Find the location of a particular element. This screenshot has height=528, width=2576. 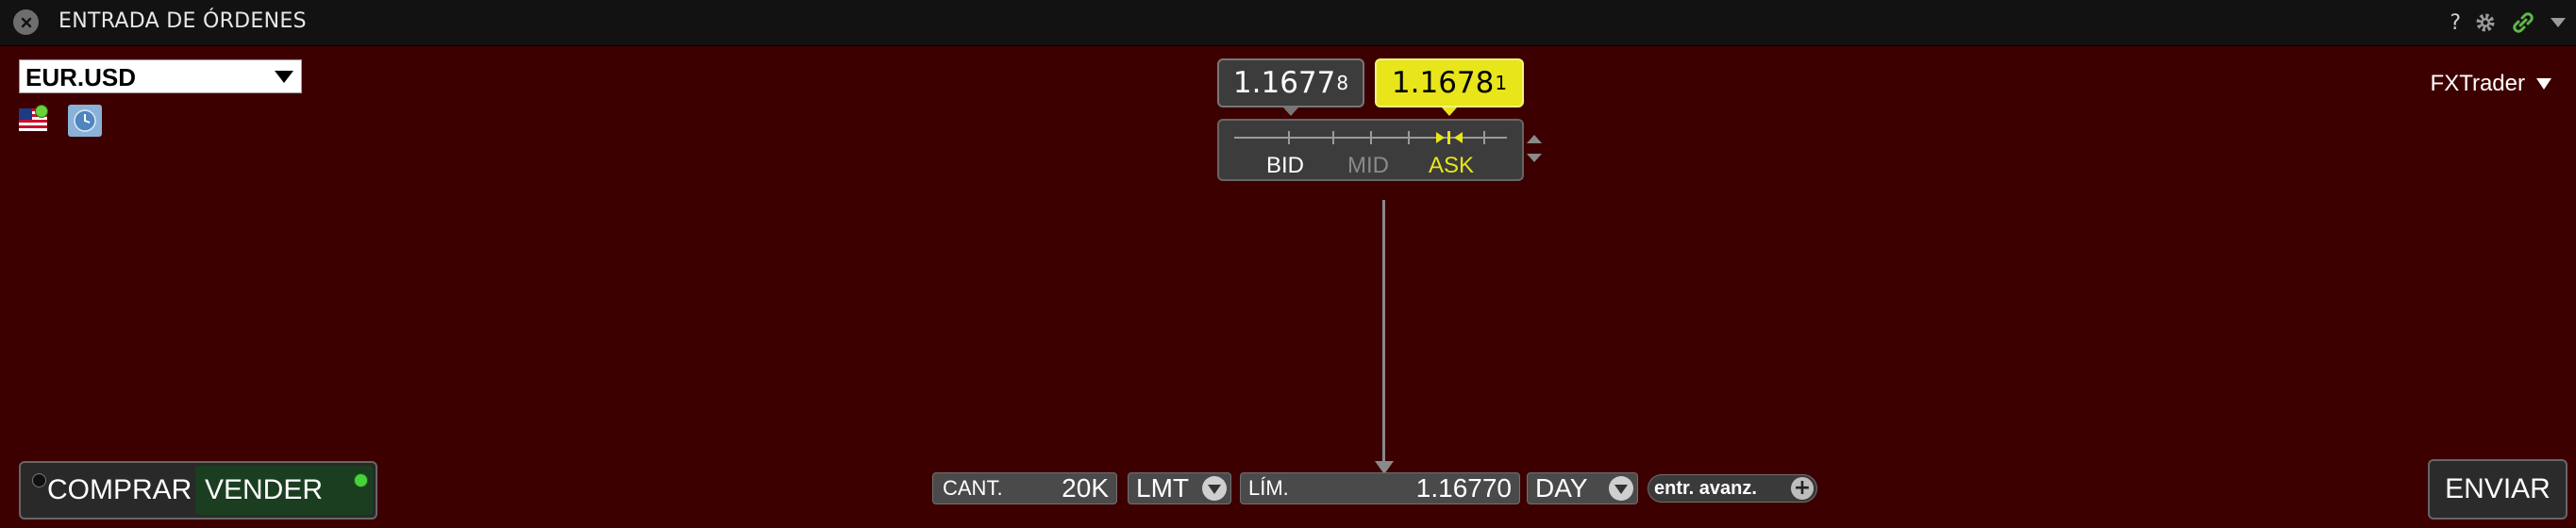

sell-button: VENDER is located at coordinates (264, 490).